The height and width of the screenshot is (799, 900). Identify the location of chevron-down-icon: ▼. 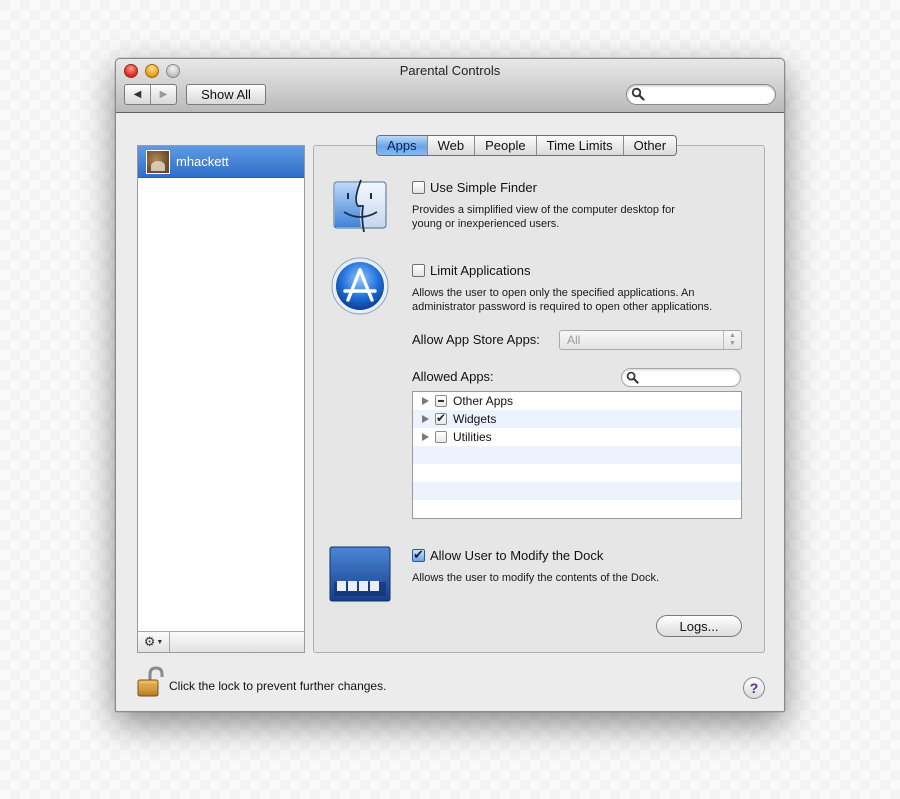
(160, 642).